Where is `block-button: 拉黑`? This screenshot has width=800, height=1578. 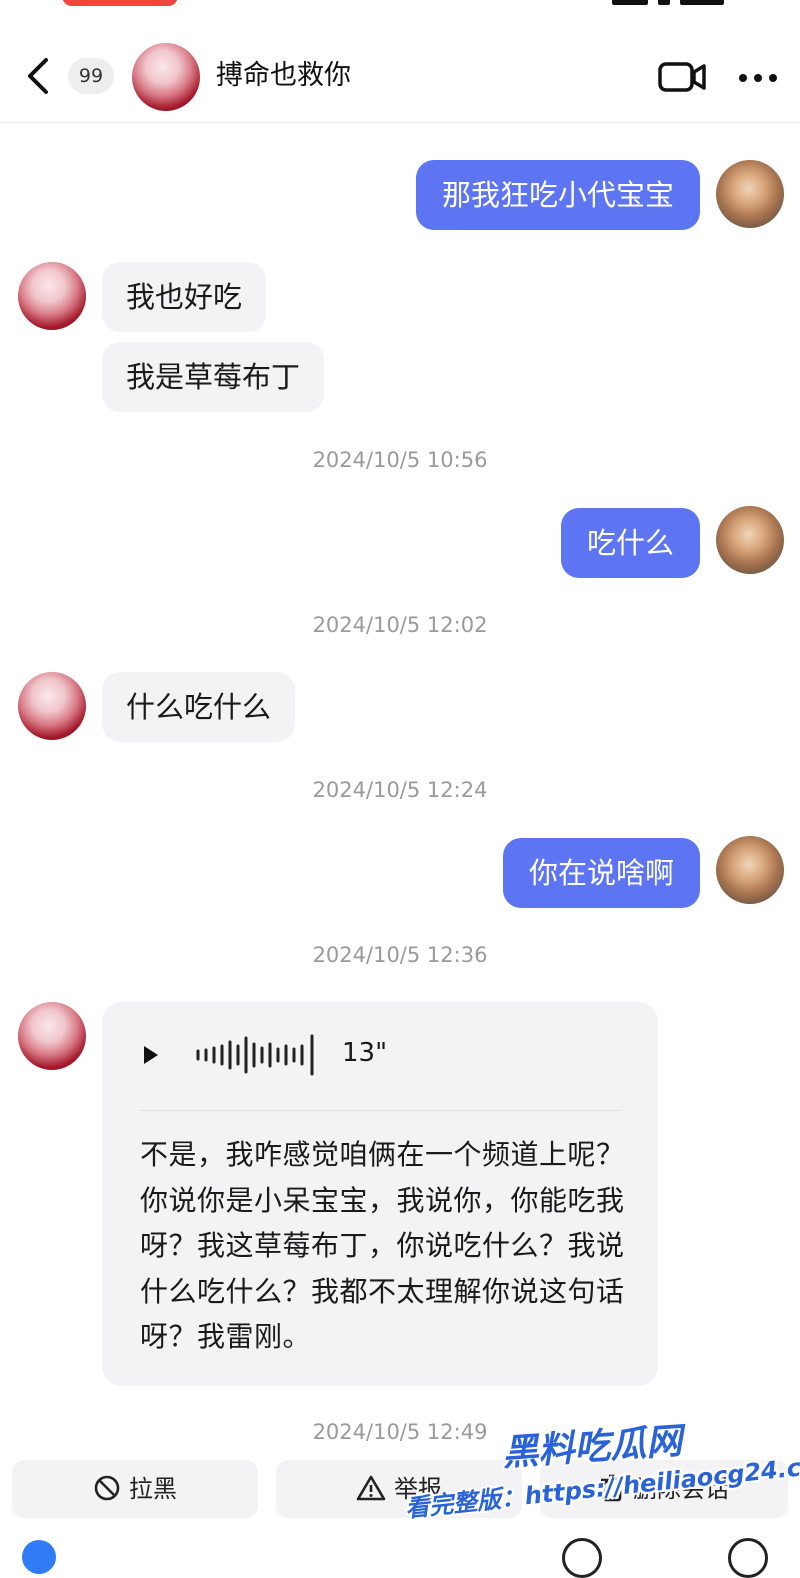 block-button: 拉黑 is located at coordinates (135, 1489).